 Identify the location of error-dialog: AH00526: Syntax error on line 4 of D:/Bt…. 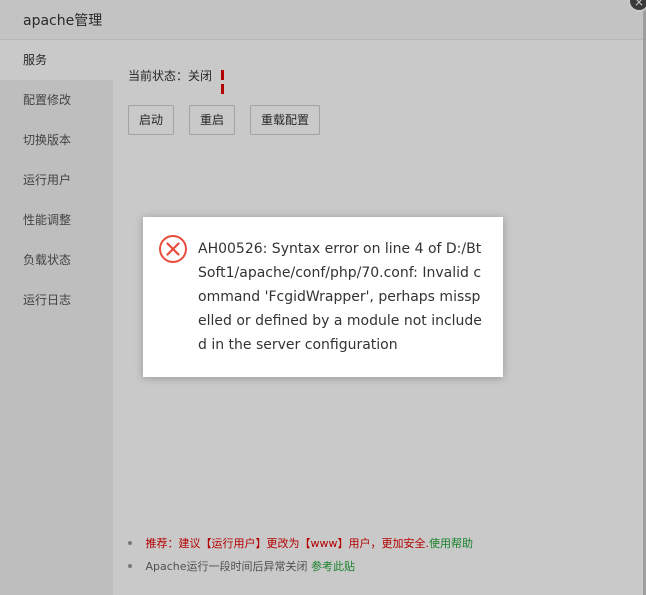
(323, 297).